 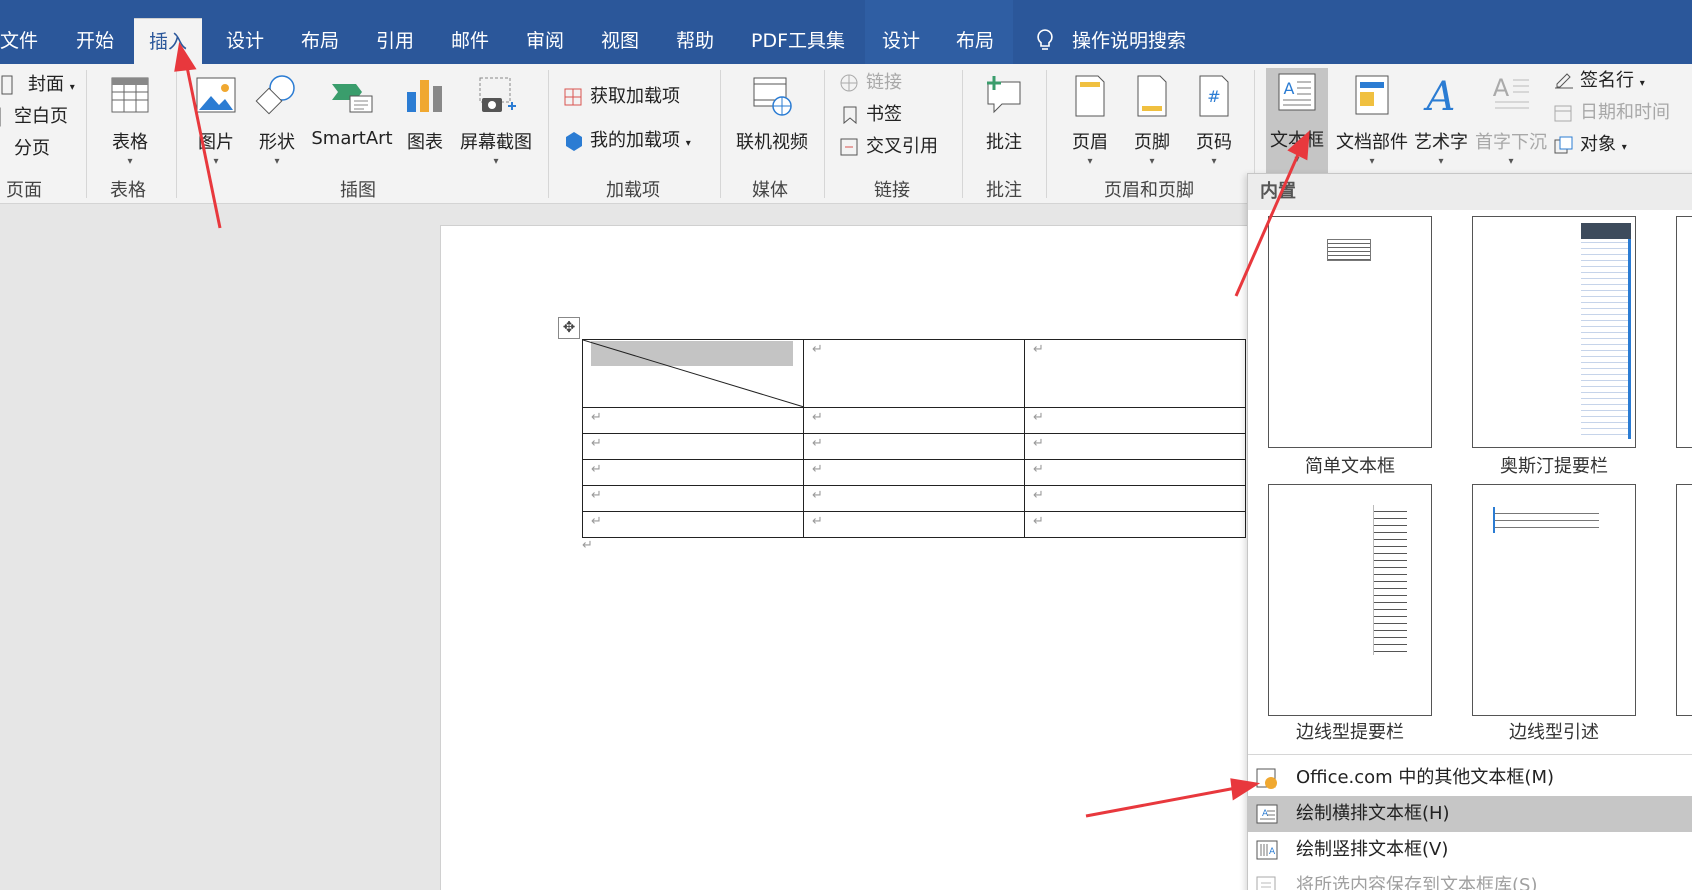 I want to click on table-move-handle: ✥, so click(x=569, y=328).